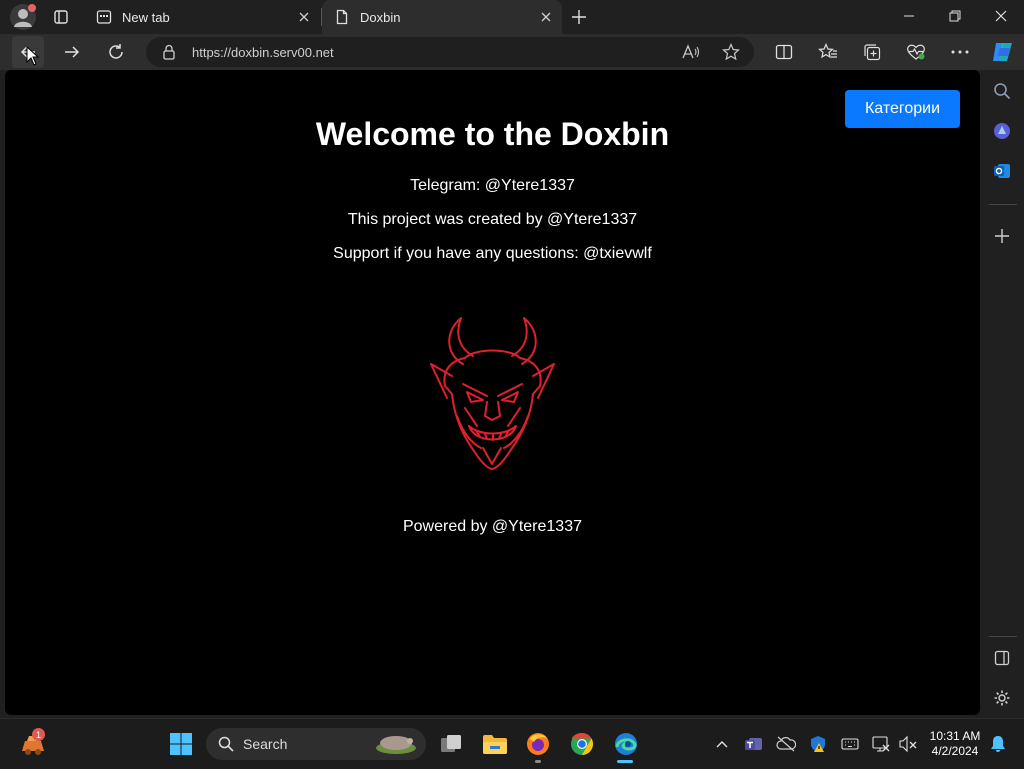  I want to click on network-tray-button, so click(881, 744).